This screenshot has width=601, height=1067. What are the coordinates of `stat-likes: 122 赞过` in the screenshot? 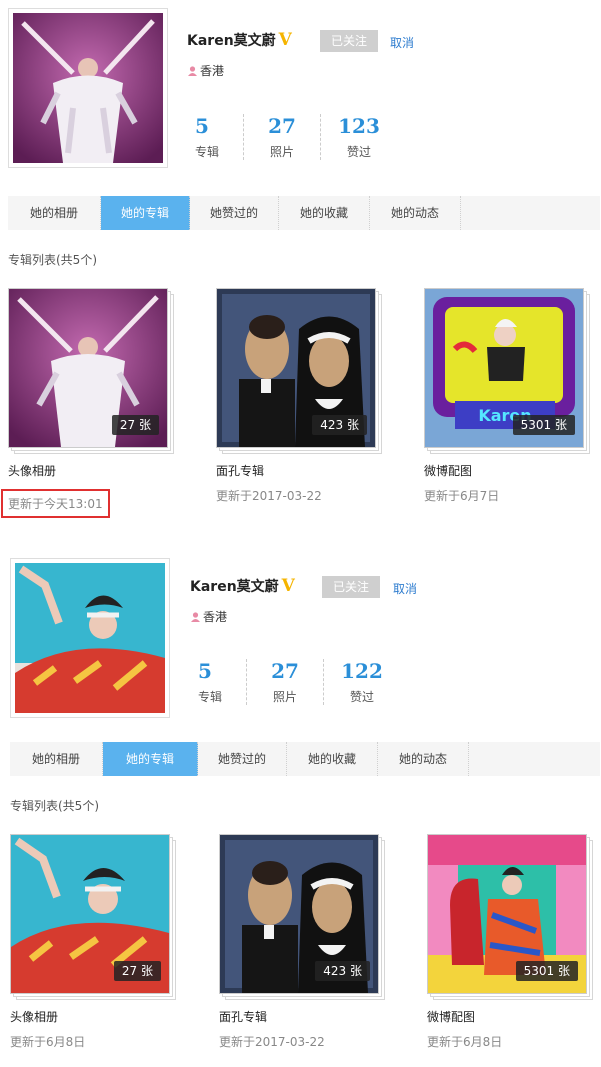 It's located at (362, 682).